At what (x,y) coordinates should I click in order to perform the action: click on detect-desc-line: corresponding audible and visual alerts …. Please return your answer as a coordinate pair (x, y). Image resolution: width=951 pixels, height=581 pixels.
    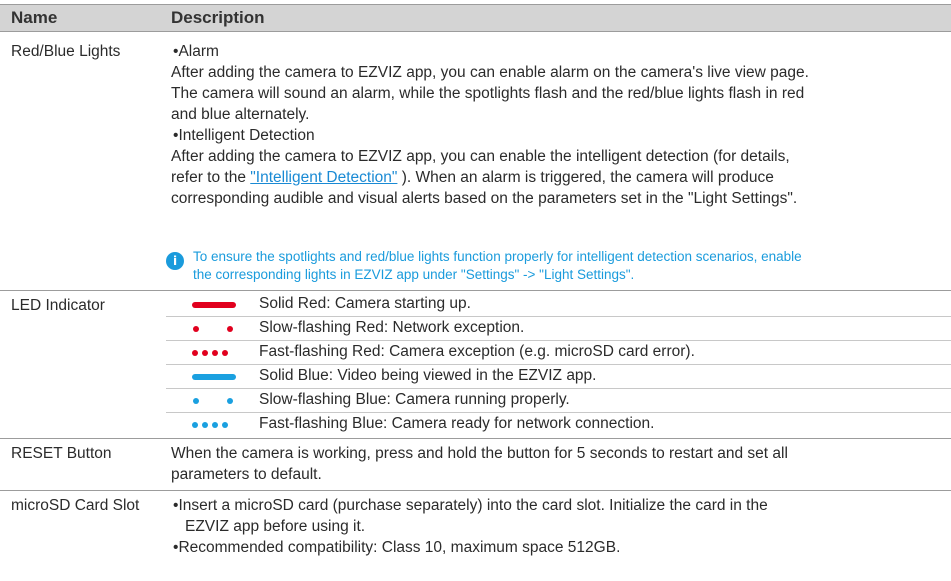
    Looking at the image, I should click on (484, 198).